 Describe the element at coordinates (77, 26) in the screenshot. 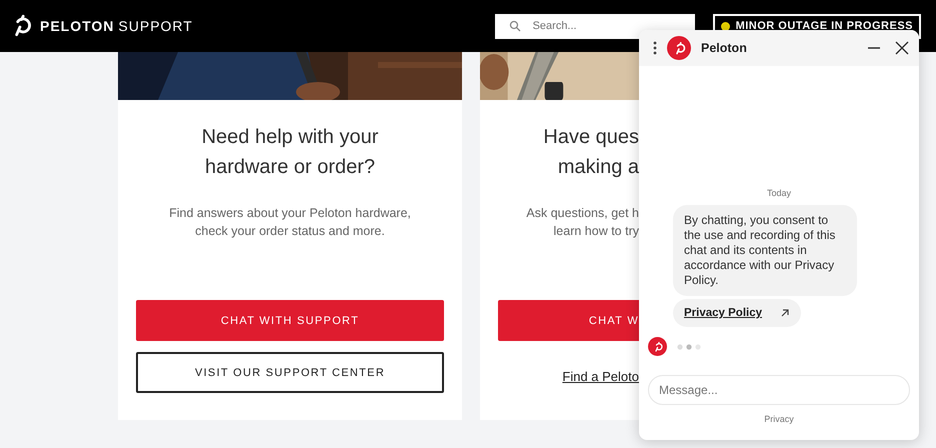

I see `brand-name: PELOTON` at that location.